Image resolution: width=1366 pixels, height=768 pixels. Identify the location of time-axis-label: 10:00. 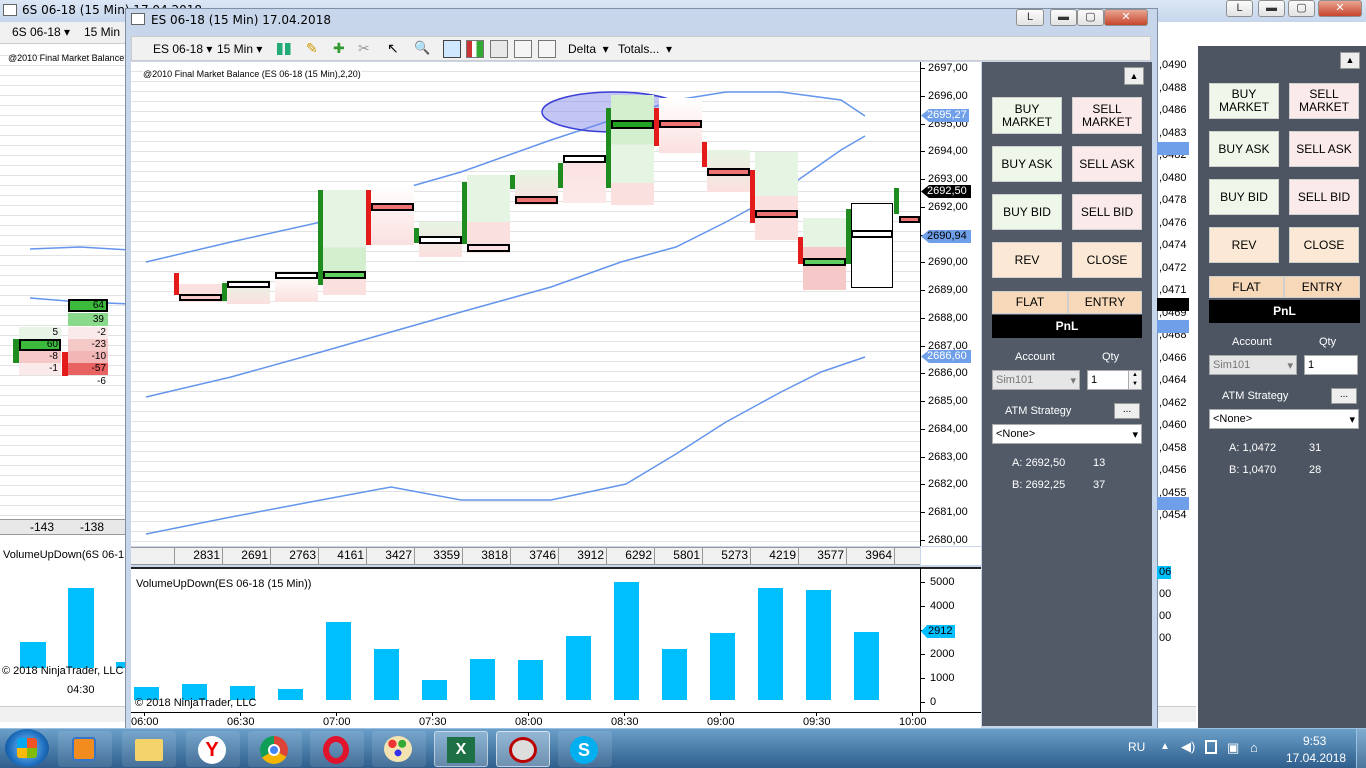
(913, 722).